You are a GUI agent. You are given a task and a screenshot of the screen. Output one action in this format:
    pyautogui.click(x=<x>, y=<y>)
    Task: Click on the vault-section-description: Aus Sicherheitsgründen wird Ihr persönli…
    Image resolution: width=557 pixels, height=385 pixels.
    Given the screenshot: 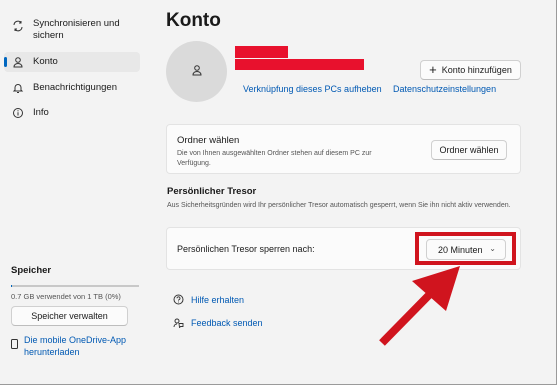 What is the action you would take?
    pyautogui.click(x=339, y=205)
    